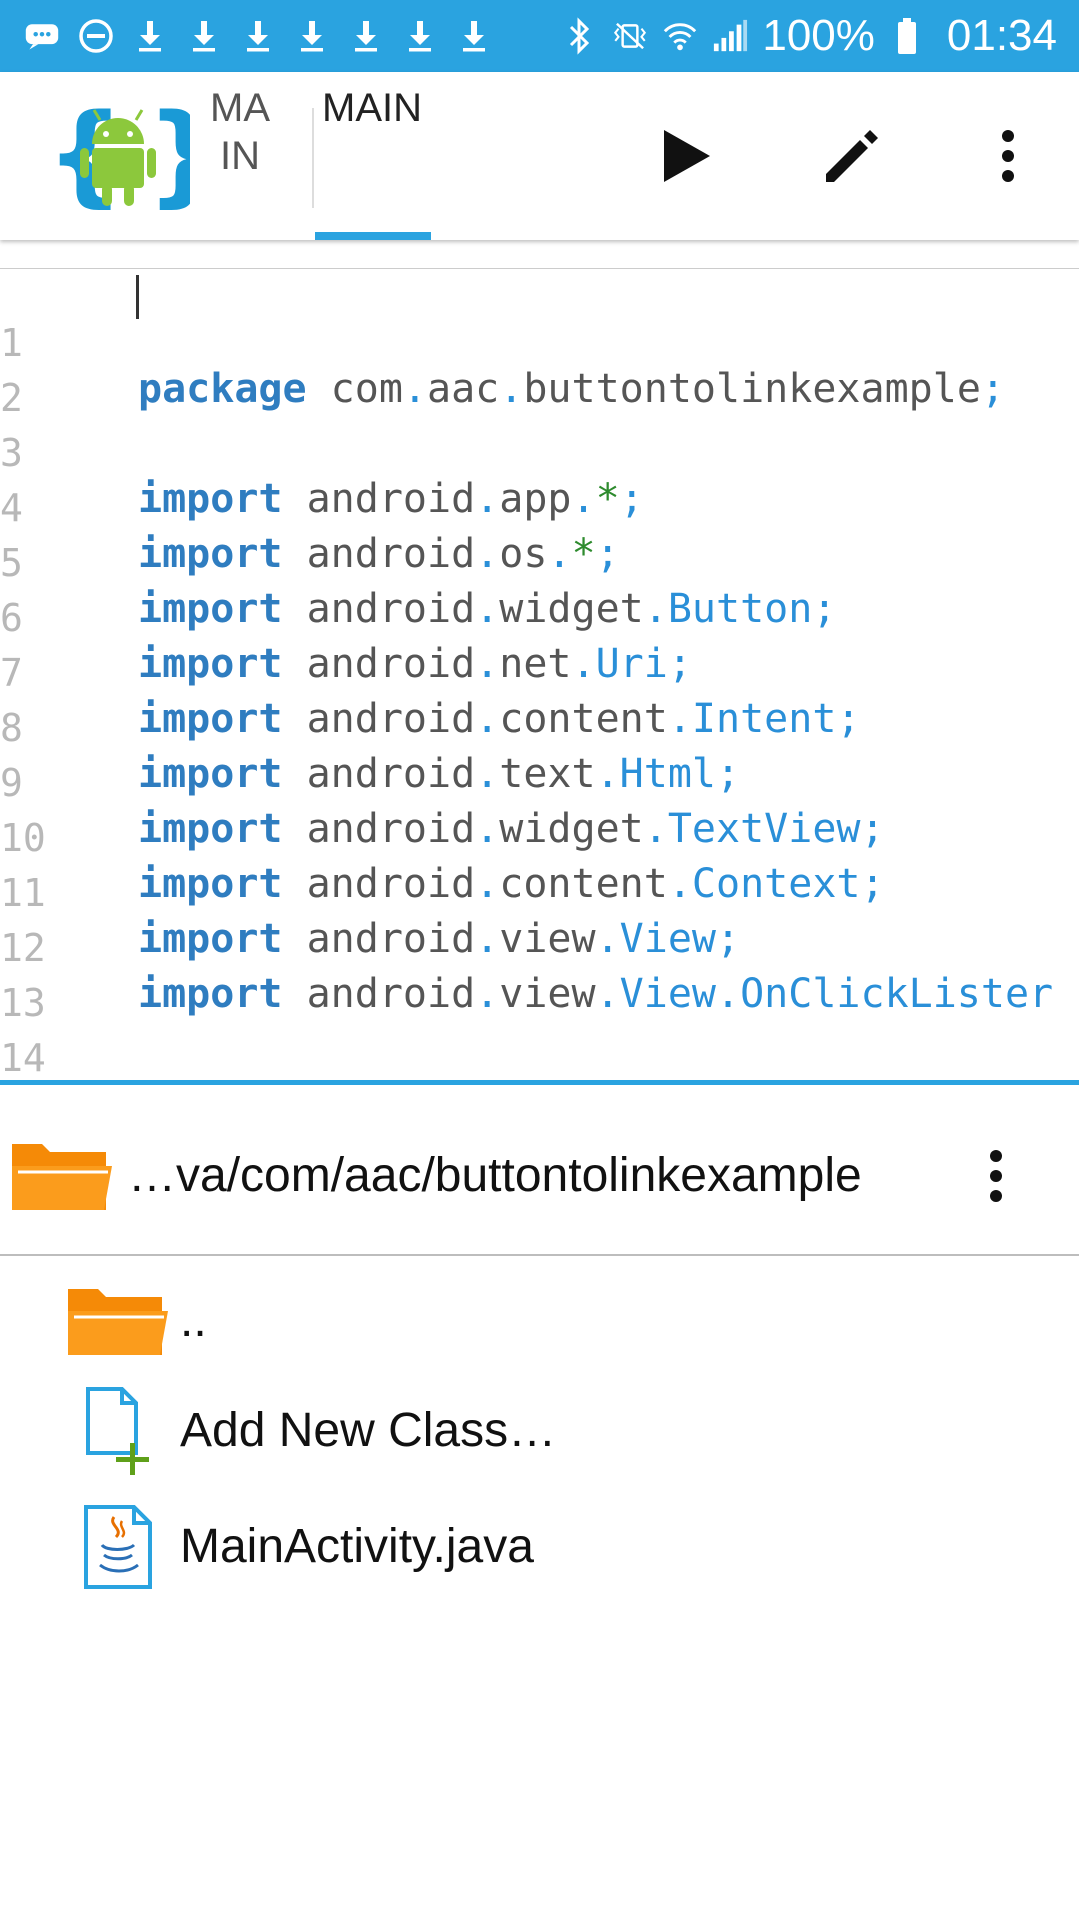  What do you see at coordinates (118, 1547) in the screenshot?
I see `java-file-icon` at bounding box center [118, 1547].